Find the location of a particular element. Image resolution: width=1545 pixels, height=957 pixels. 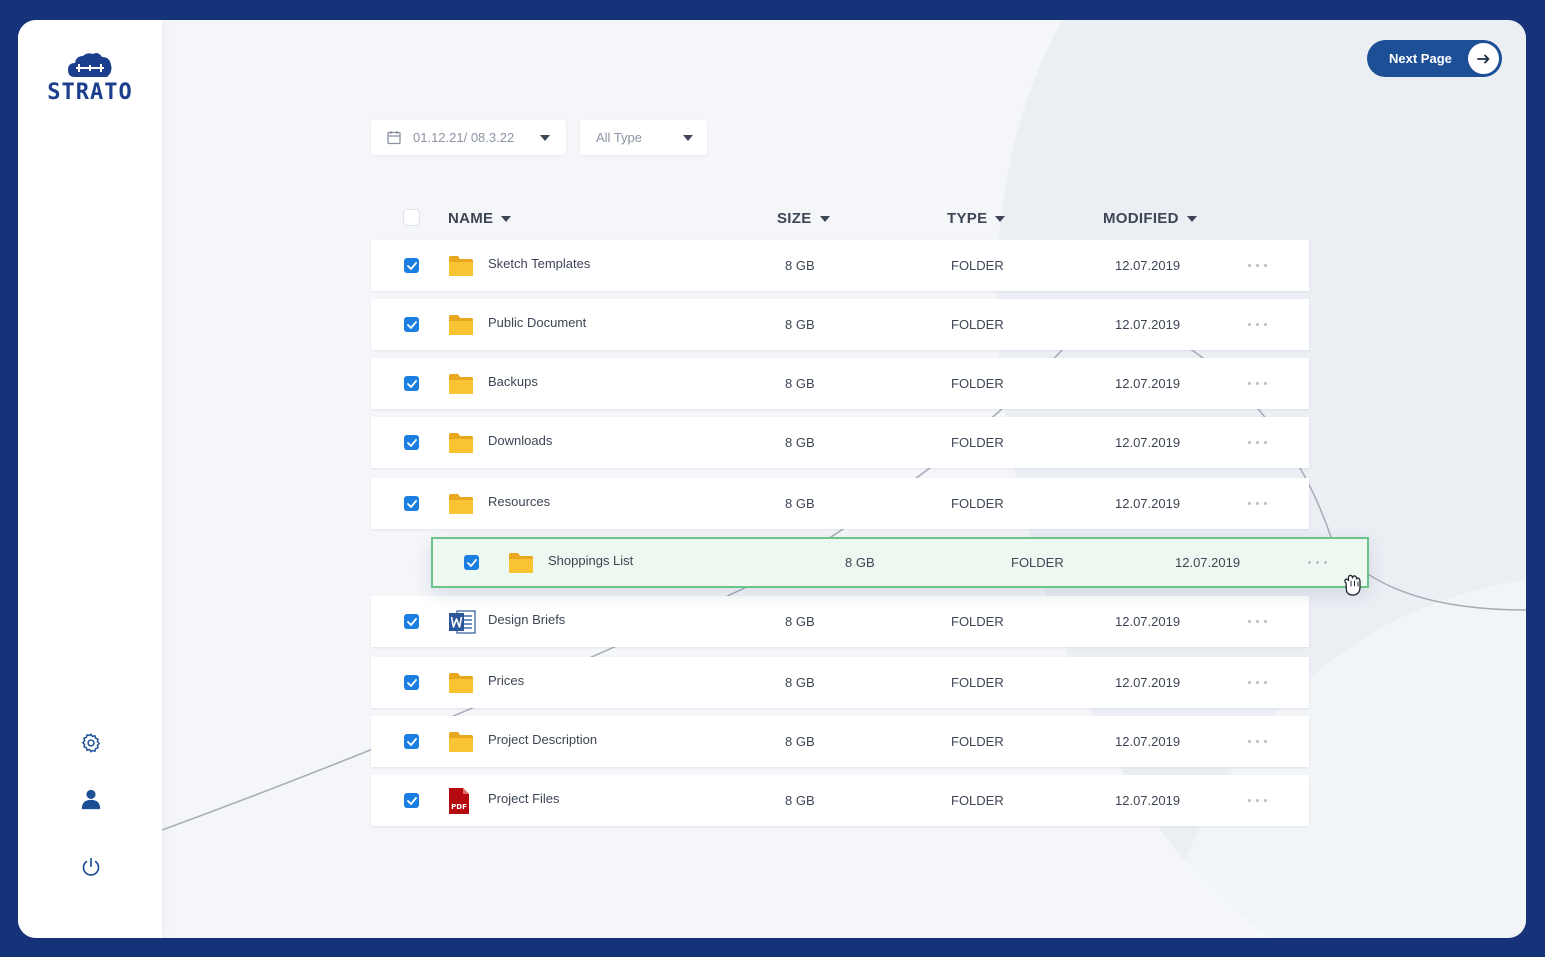

table-row: Public Document 8 GB FOLDER 12.07.2019 is located at coordinates (840, 324).